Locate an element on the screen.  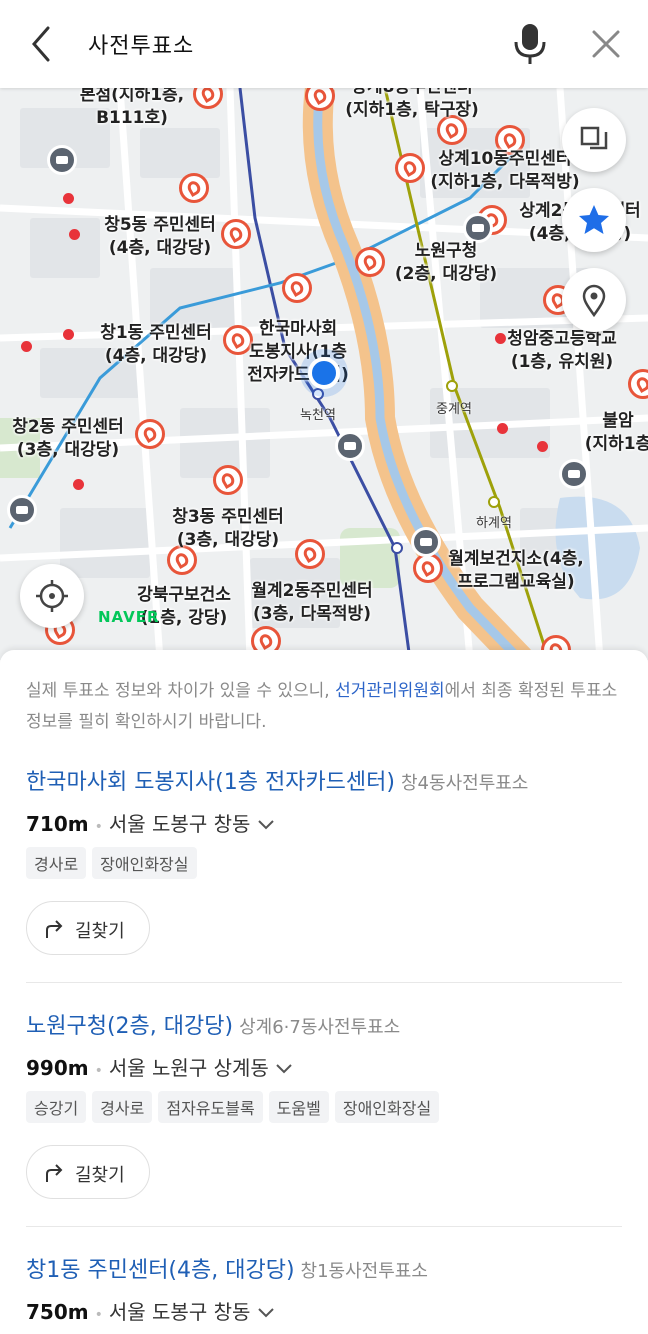
map-label: 창3동 주민센터 (3층, 대강당) is located at coordinates (228, 528).